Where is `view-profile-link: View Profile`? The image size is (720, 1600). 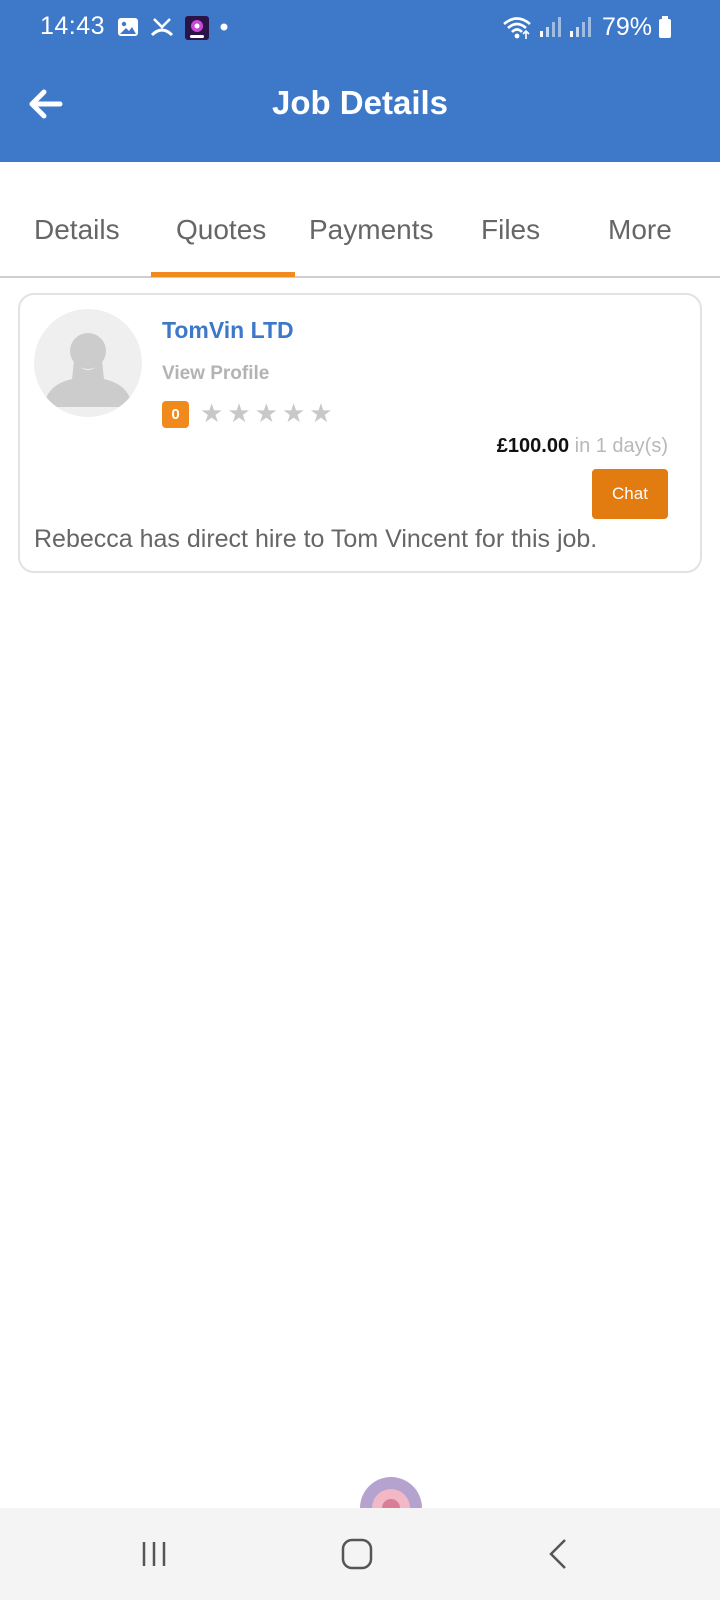
view-profile-link: View Profile is located at coordinates (215, 374).